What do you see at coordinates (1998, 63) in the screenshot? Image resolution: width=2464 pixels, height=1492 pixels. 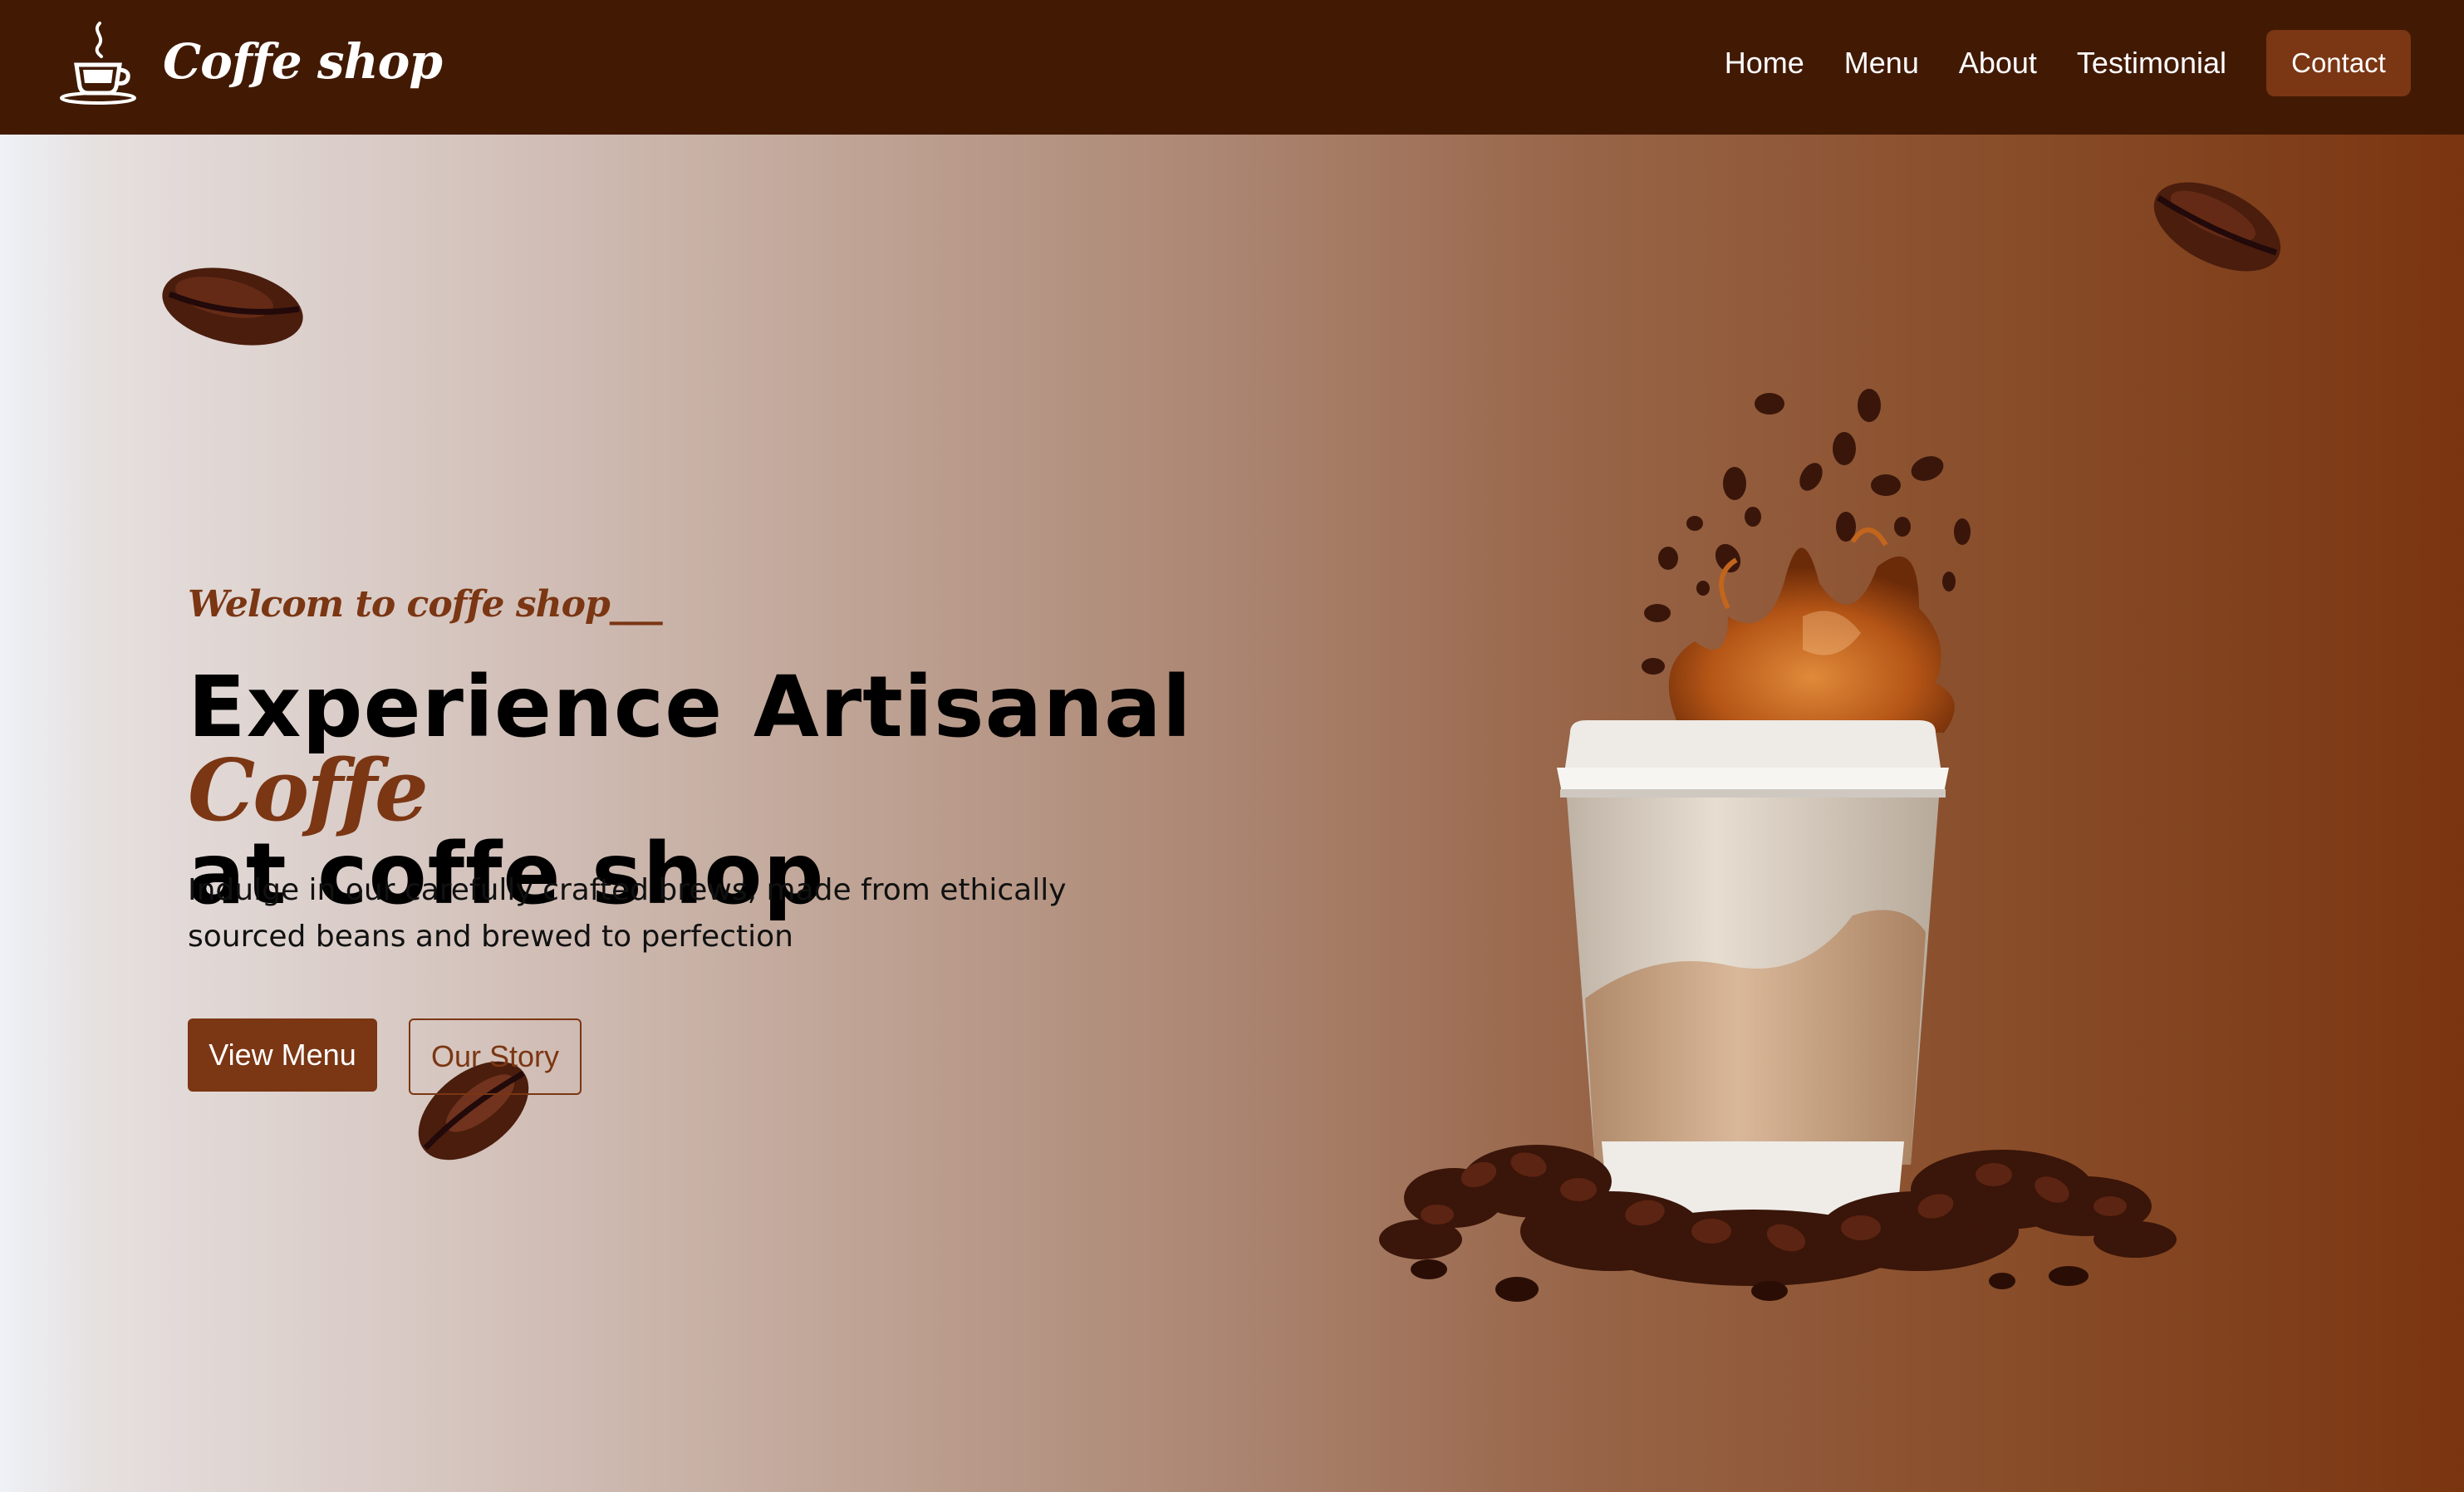 I see `nav-about-link: About` at bounding box center [1998, 63].